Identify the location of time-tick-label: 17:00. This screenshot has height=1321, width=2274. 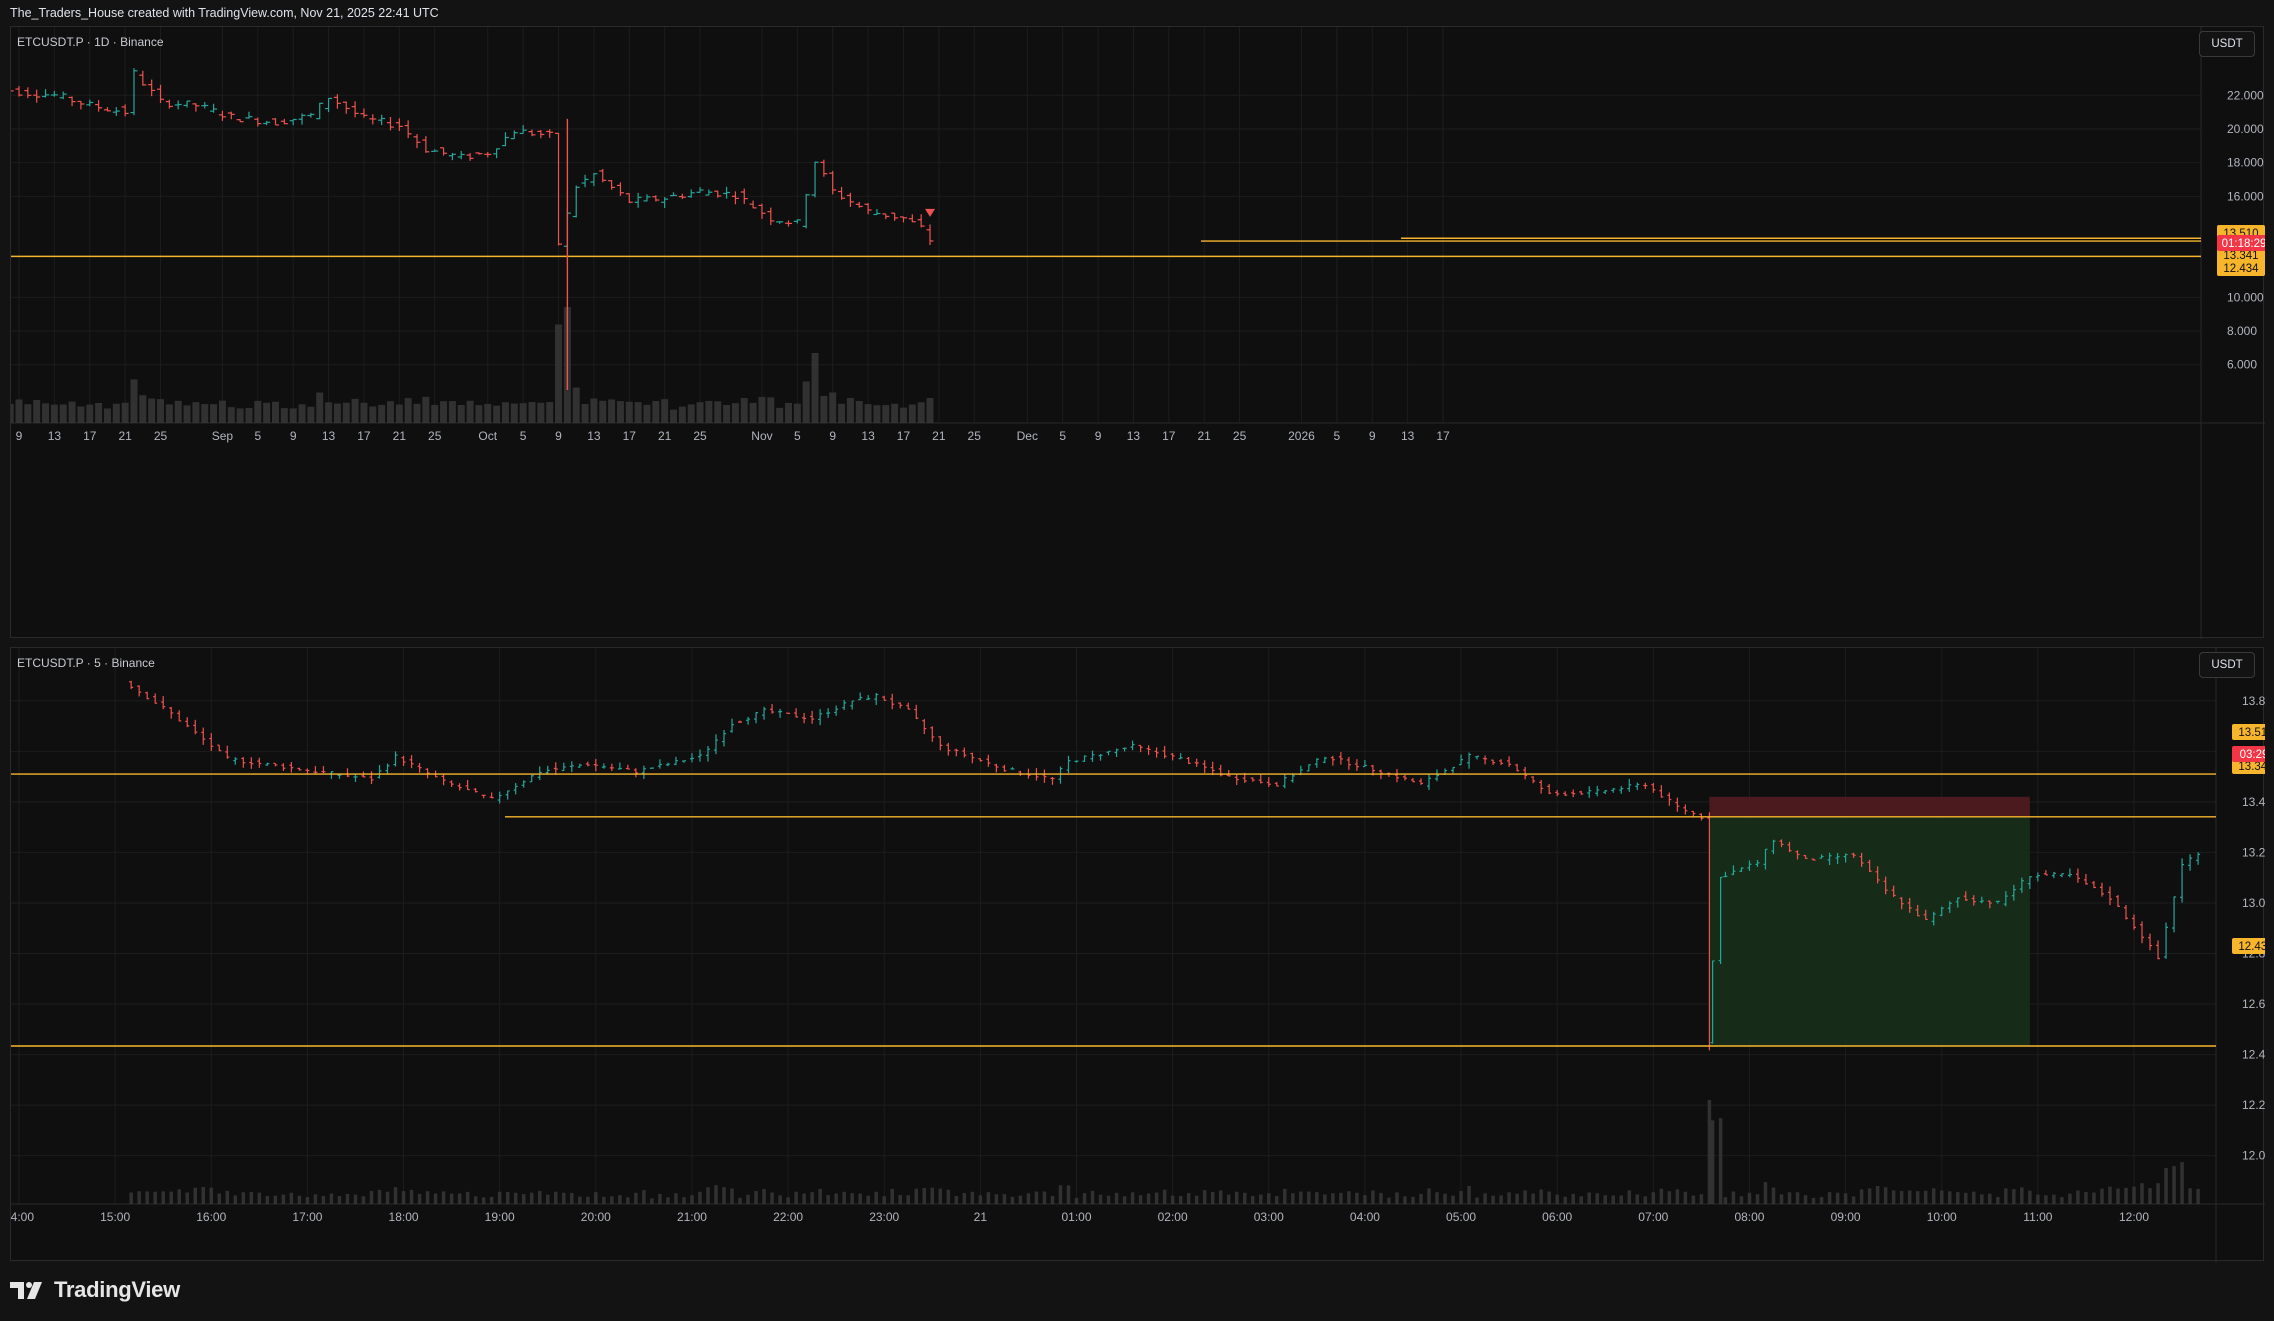
(307, 1217).